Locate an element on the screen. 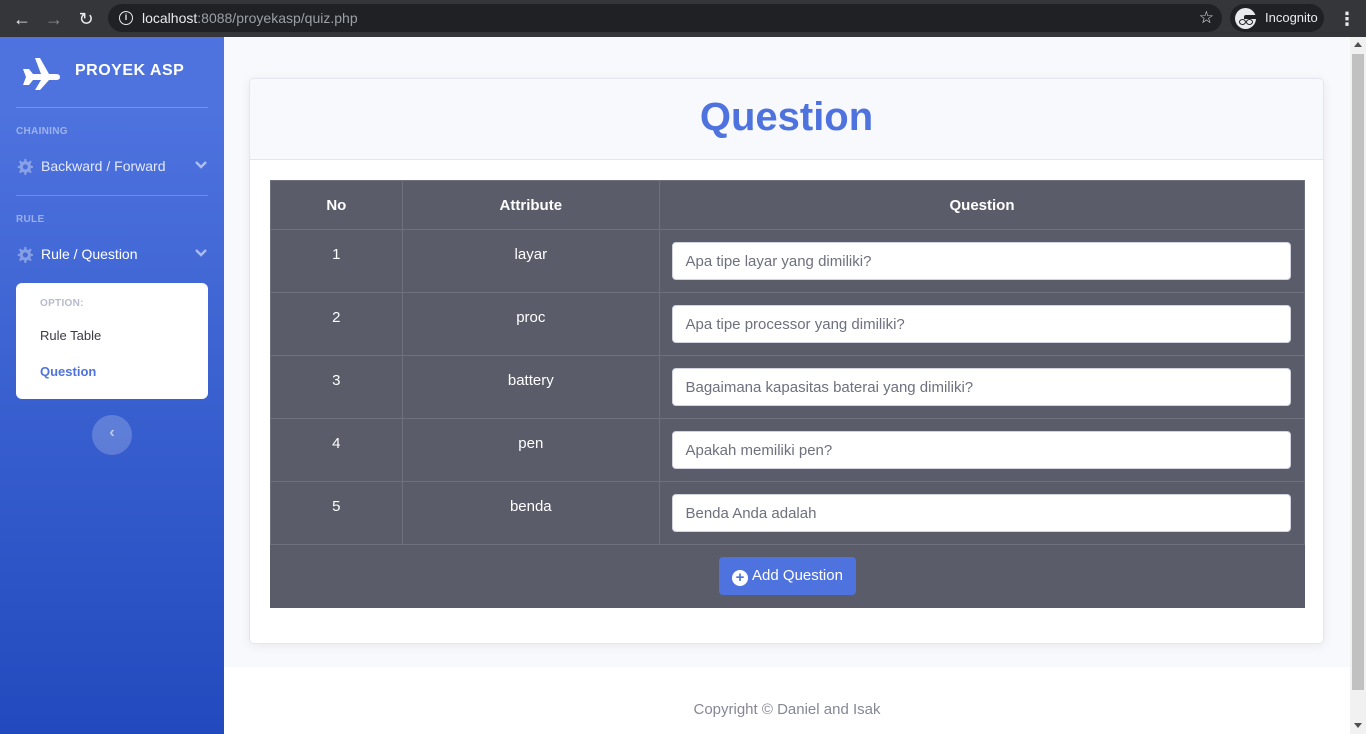 The width and height of the screenshot is (1366, 734). heading-chaining: CHAINING is located at coordinates (42, 131).